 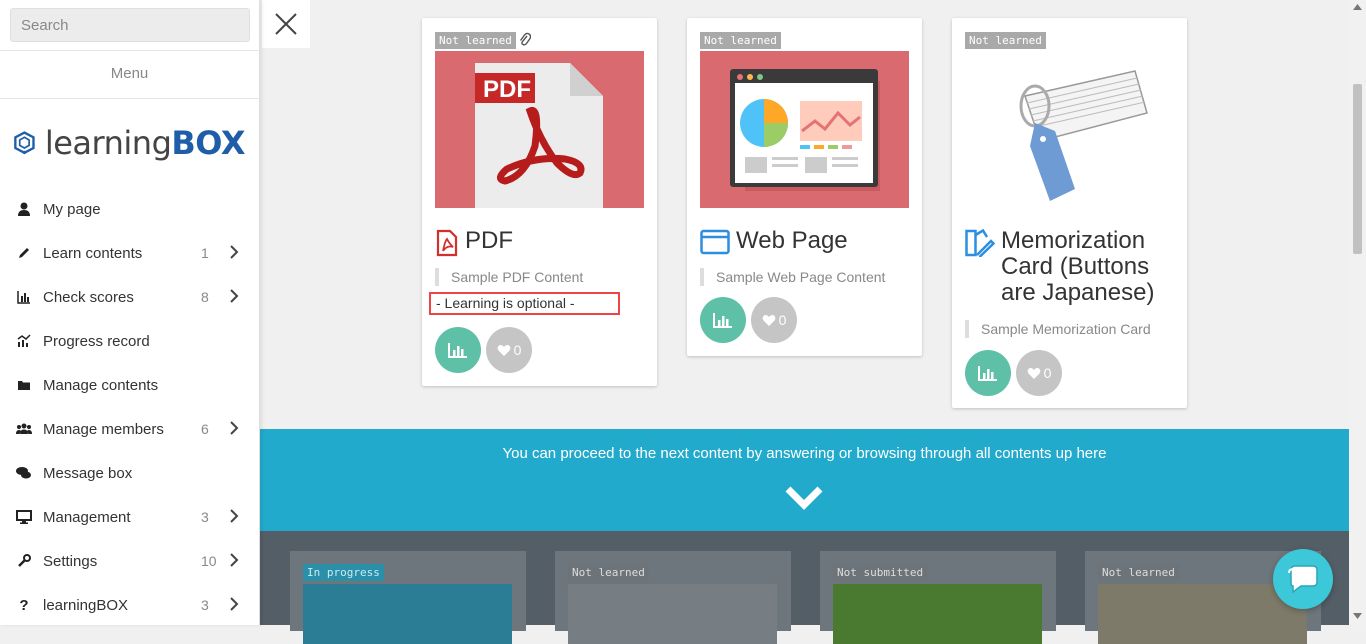 I want to click on sidebar-item-label: Check scores, so click(x=88, y=297).